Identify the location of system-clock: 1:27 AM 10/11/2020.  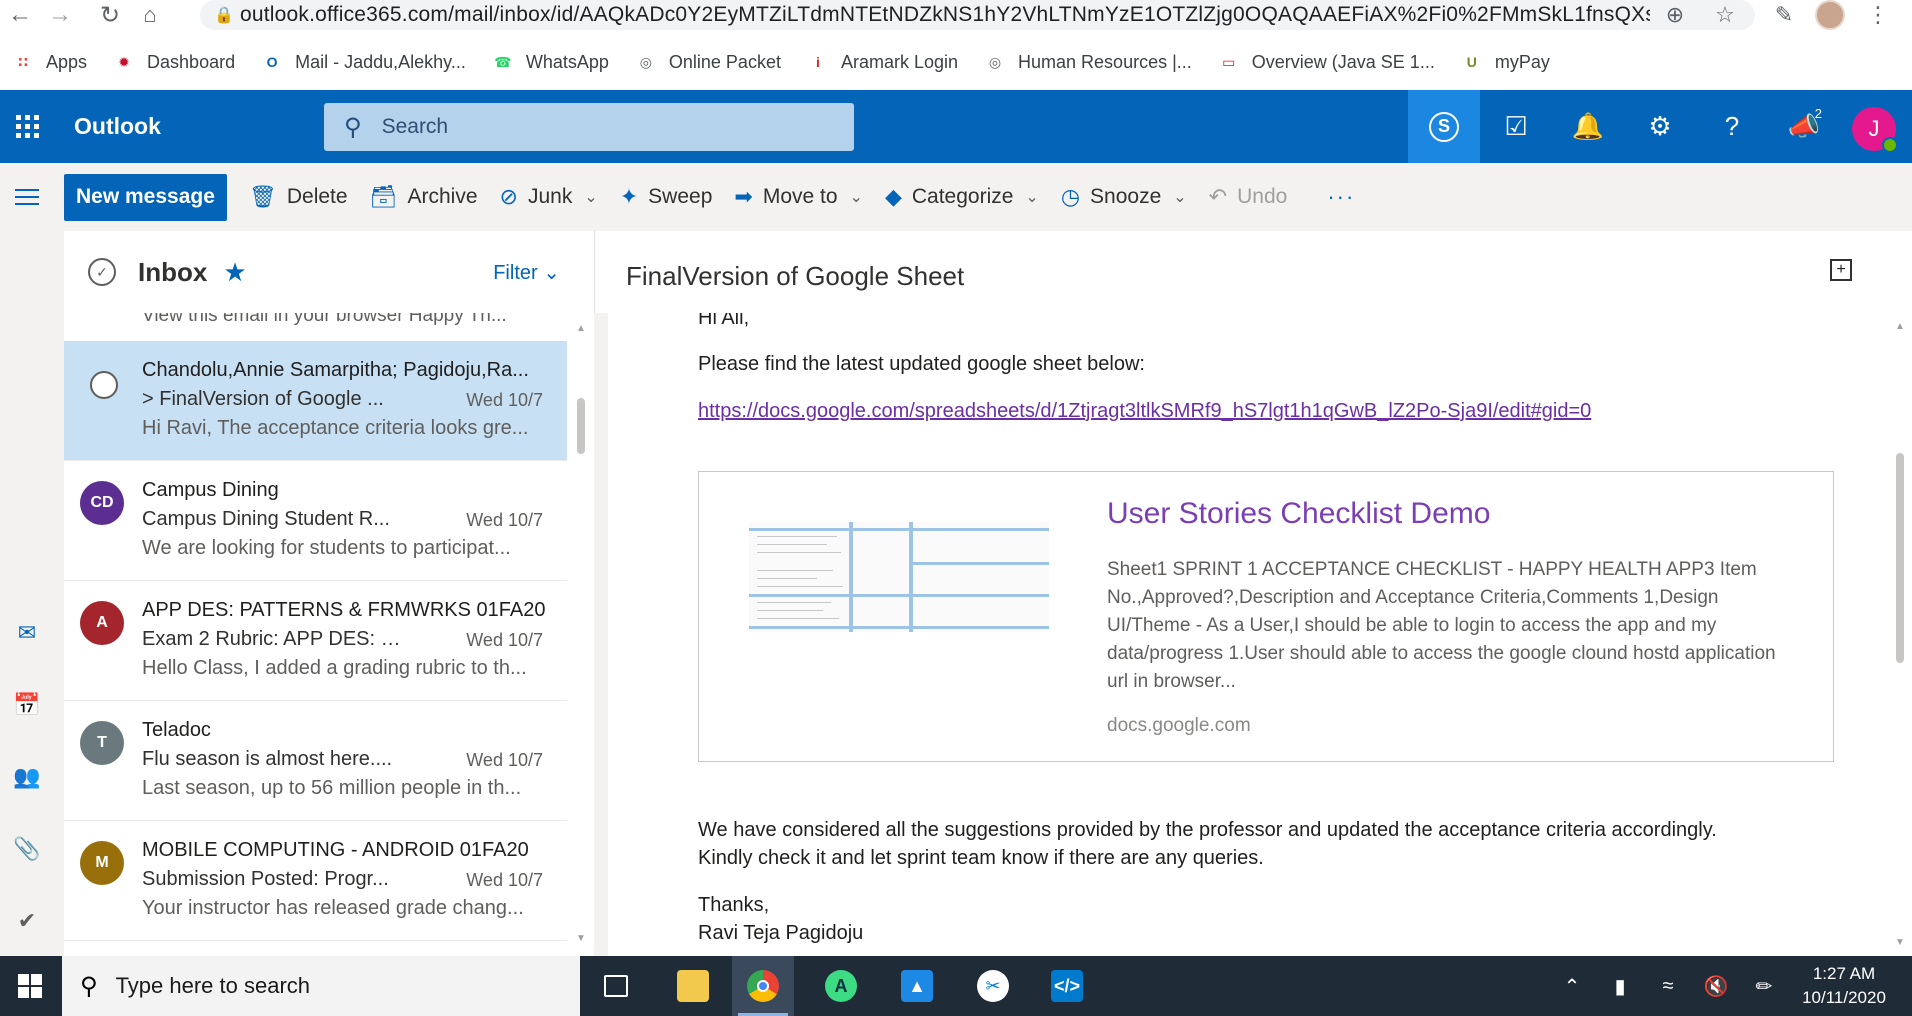
(1844, 986).